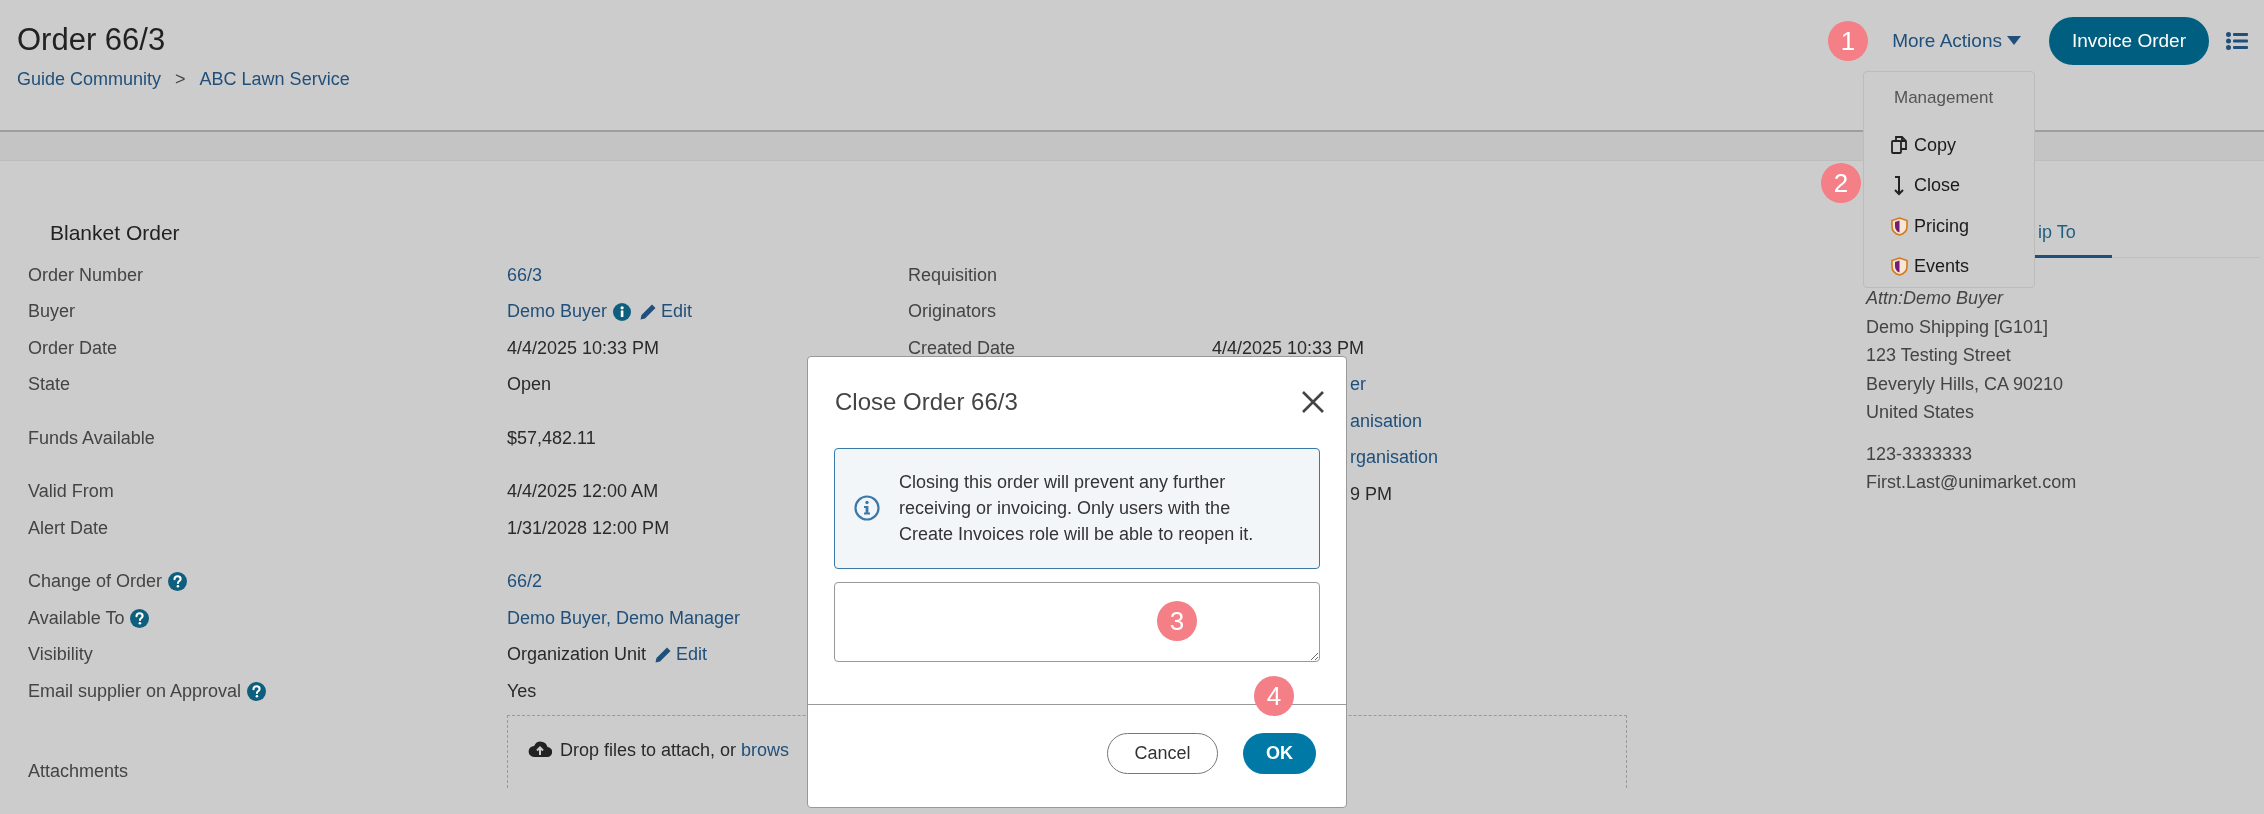  I want to click on field-value: Demo Buyer, Demo Manager, so click(624, 618).